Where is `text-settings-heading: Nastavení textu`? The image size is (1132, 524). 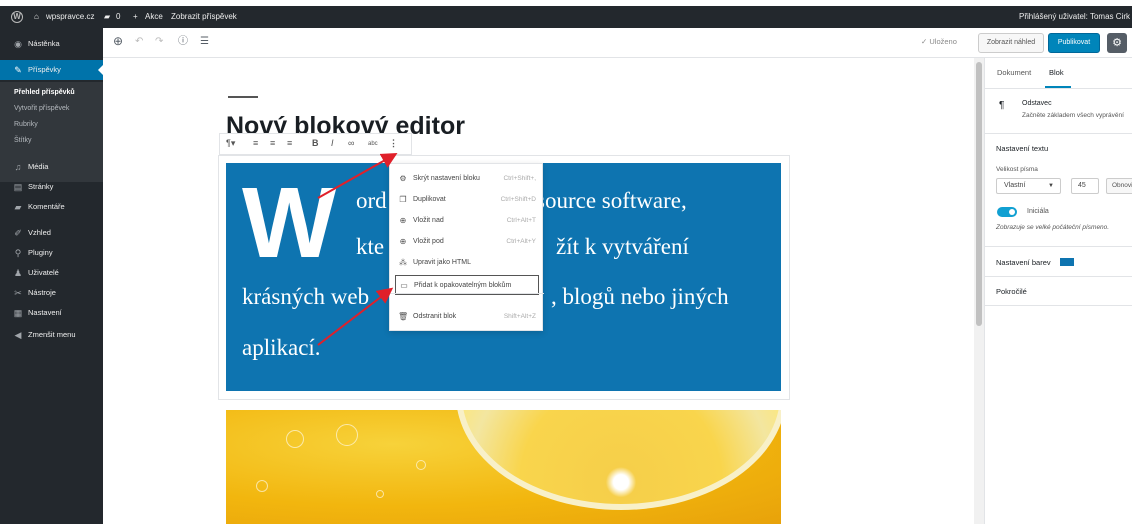
text-settings-heading: Nastavení textu is located at coordinates (1022, 148).